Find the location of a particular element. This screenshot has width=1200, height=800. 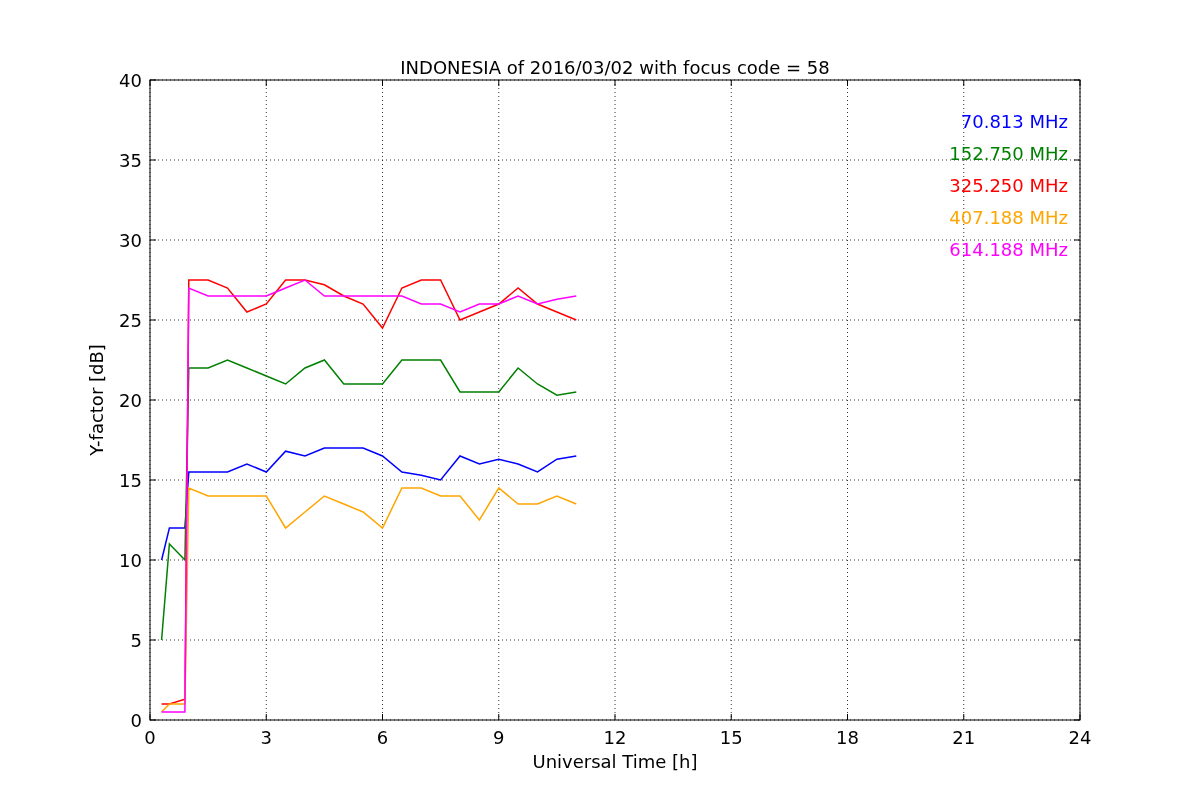

legend-label: 152.750 MHz is located at coordinates (1008, 153).